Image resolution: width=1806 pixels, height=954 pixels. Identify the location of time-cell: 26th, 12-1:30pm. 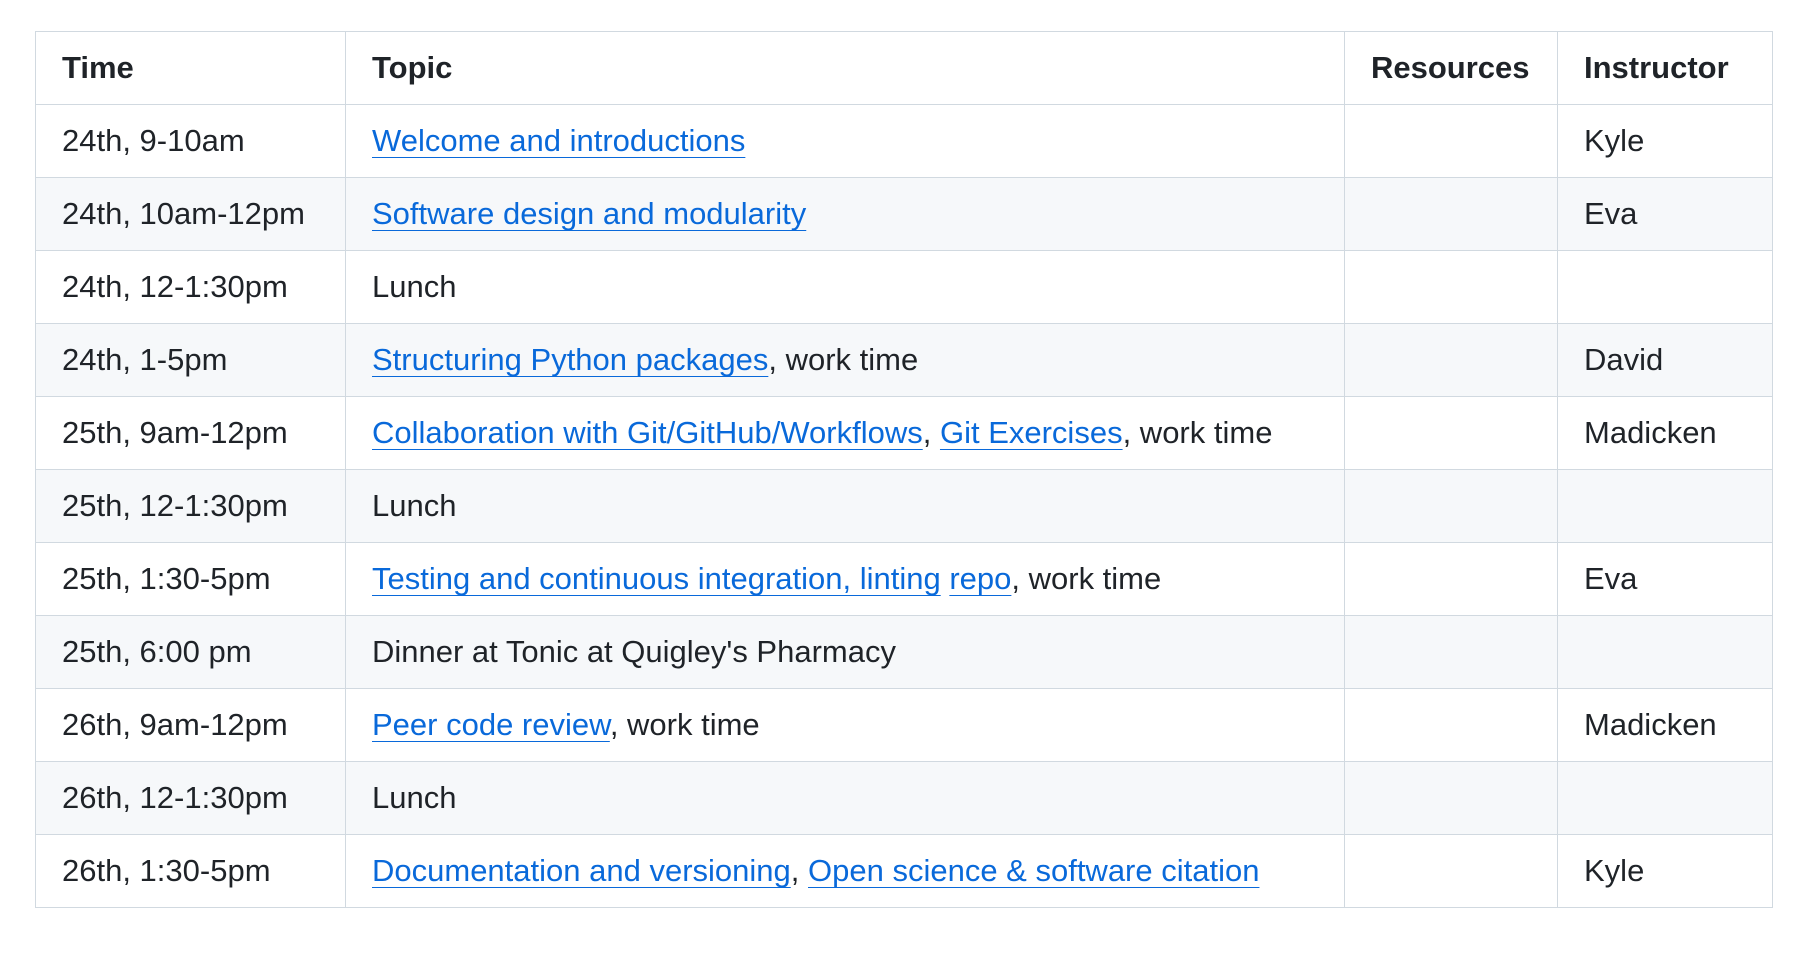
(190, 798).